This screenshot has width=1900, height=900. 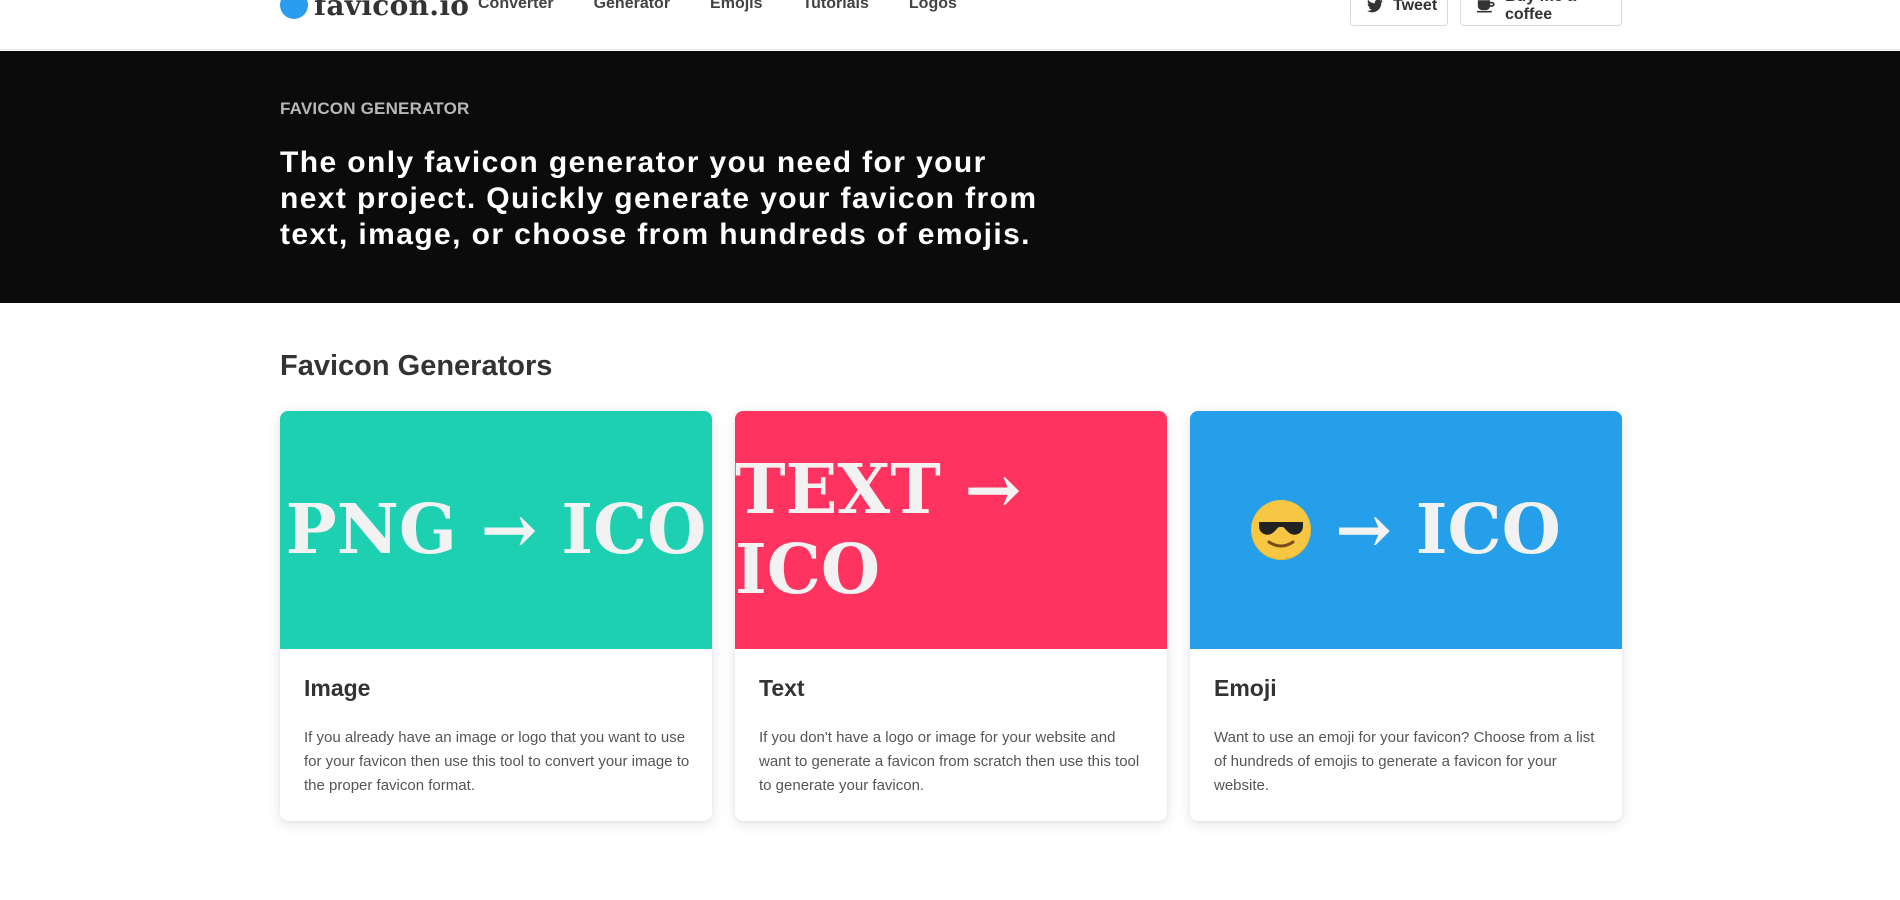 What do you see at coordinates (1486, 6) in the screenshot?
I see `coffee-cup-icon` at bounding box center [1486, 6].